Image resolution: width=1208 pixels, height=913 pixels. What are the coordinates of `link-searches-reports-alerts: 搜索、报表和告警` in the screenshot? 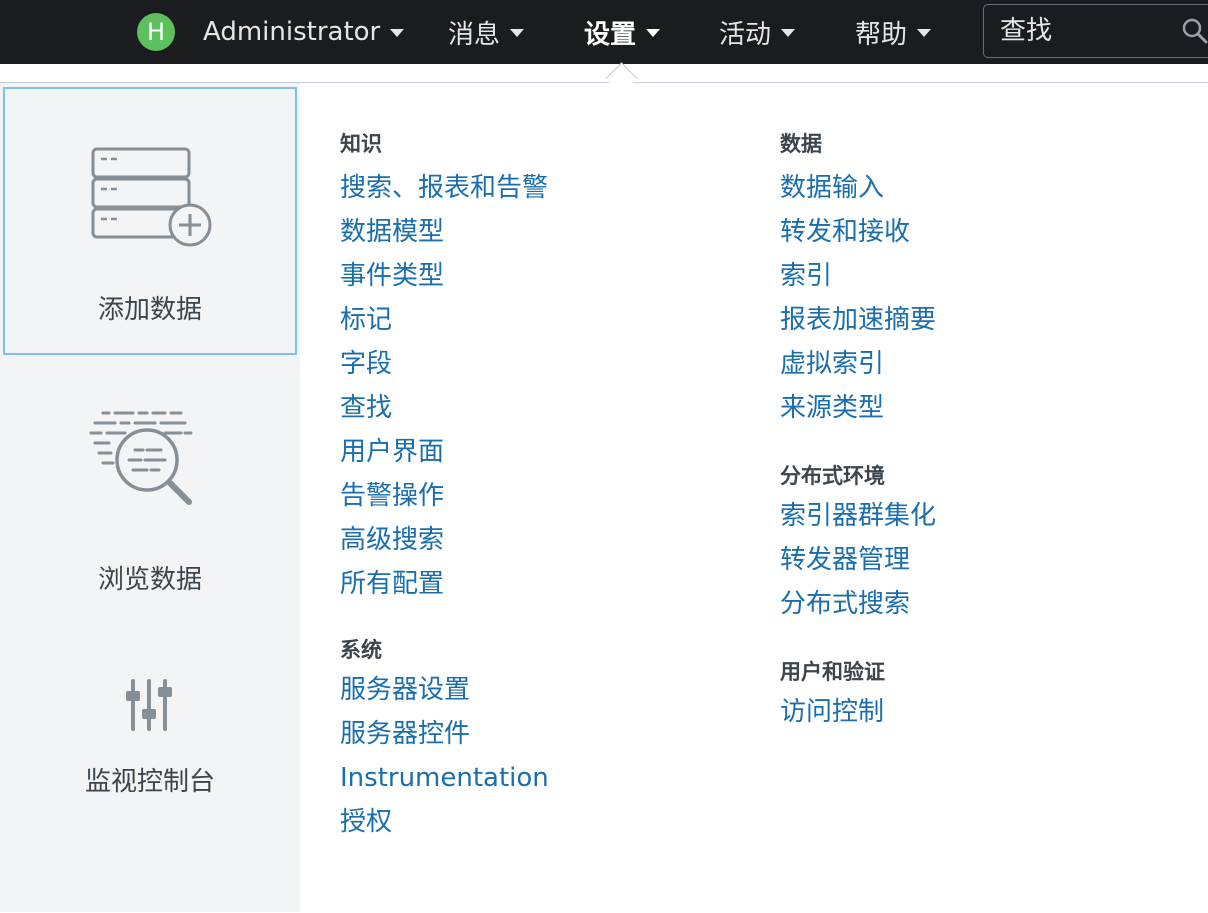 It's located at (444, 188).